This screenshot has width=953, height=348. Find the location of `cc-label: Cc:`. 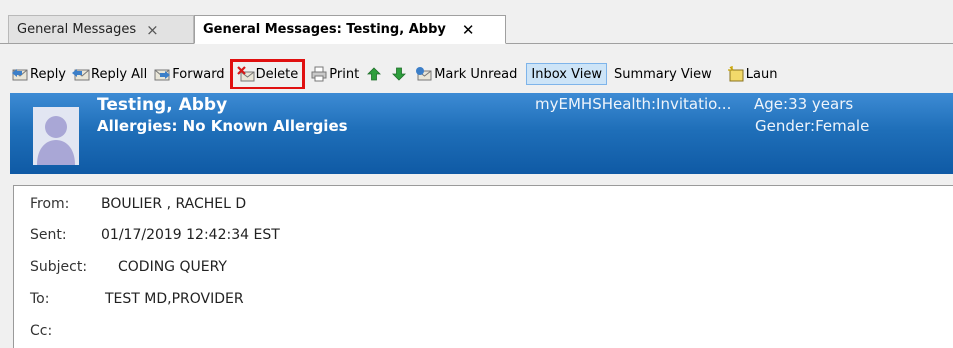

cc-label: Cc: is located at coordinates (41, 331).